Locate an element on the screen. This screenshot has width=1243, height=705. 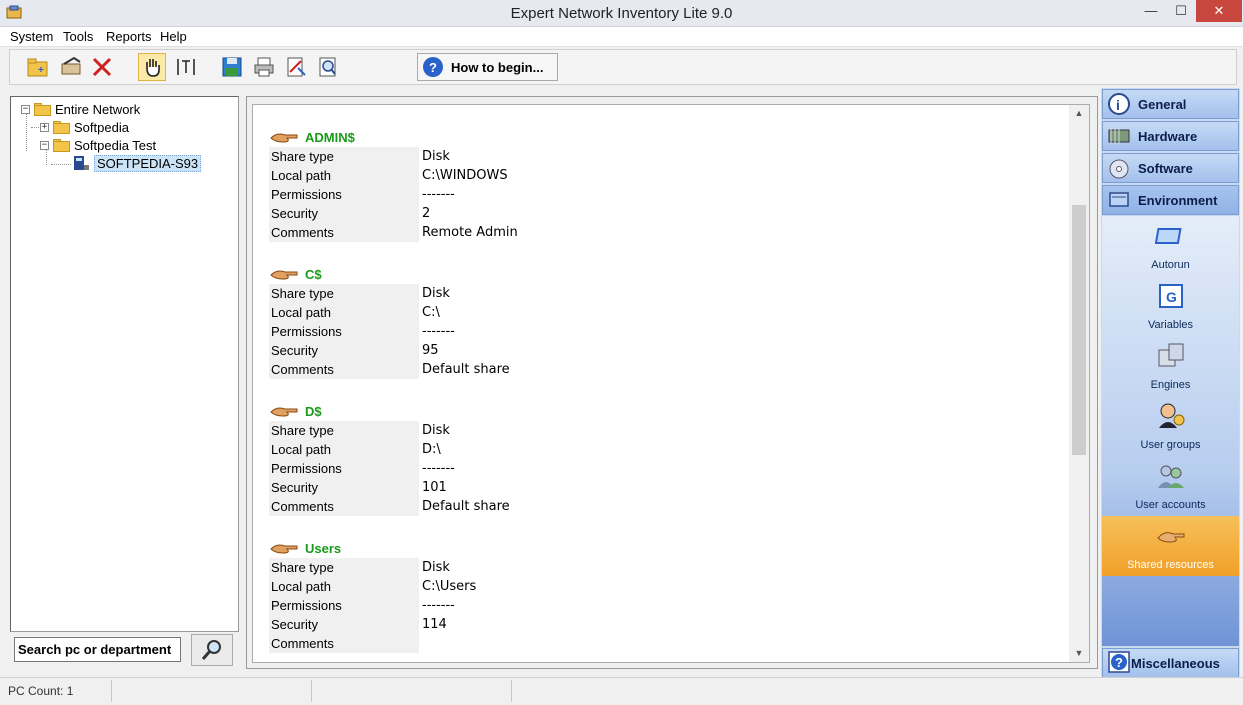
env-item-shared-resources: Shared resources is located at coordinates (1170, 546).